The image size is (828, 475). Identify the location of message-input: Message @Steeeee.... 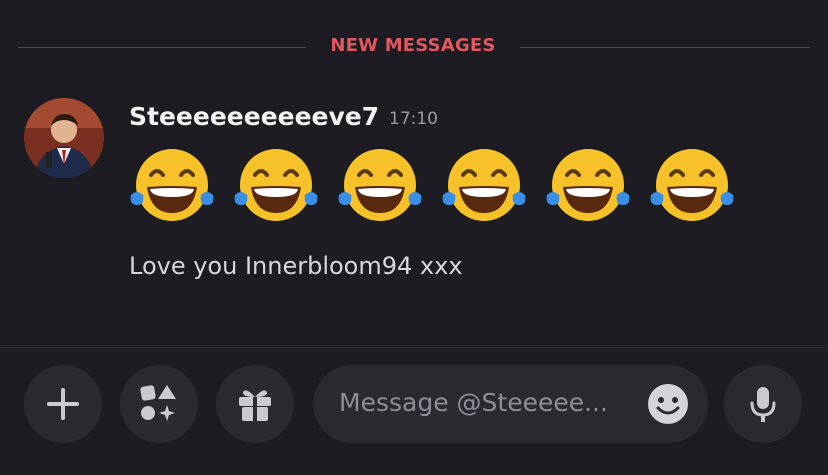
(510, 404).